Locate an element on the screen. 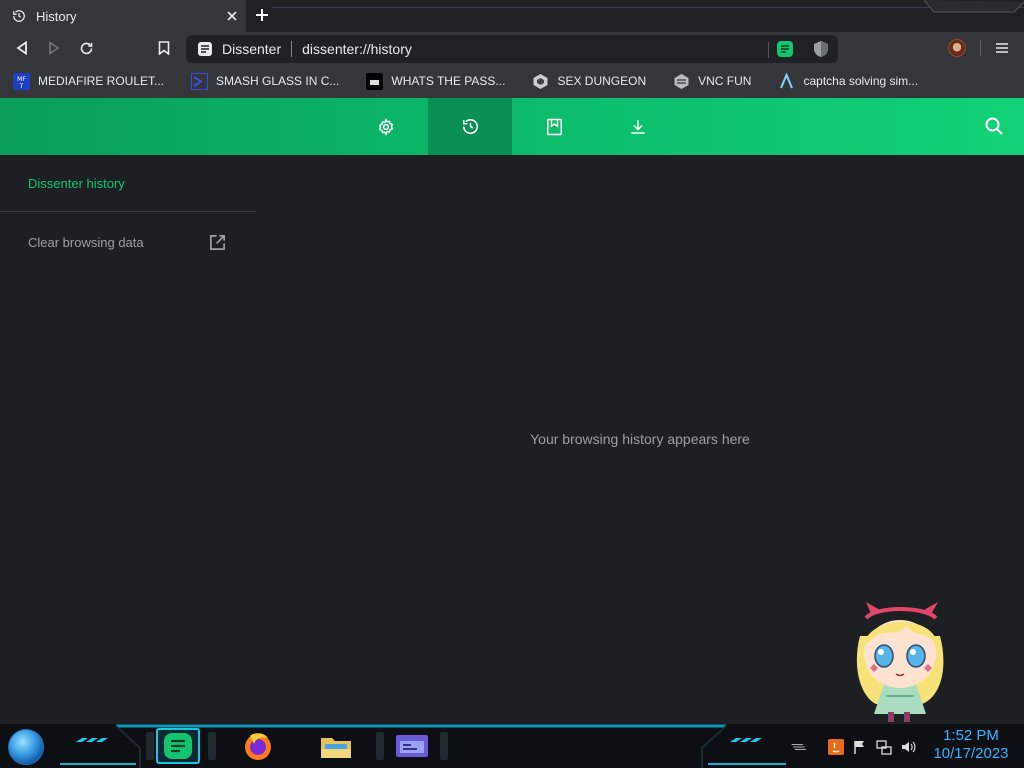 Image resolution: width=1024 pixels, height=768 pixels. clear-browsing-data-label: Clear browsing data is located at coordinates (86, 242).